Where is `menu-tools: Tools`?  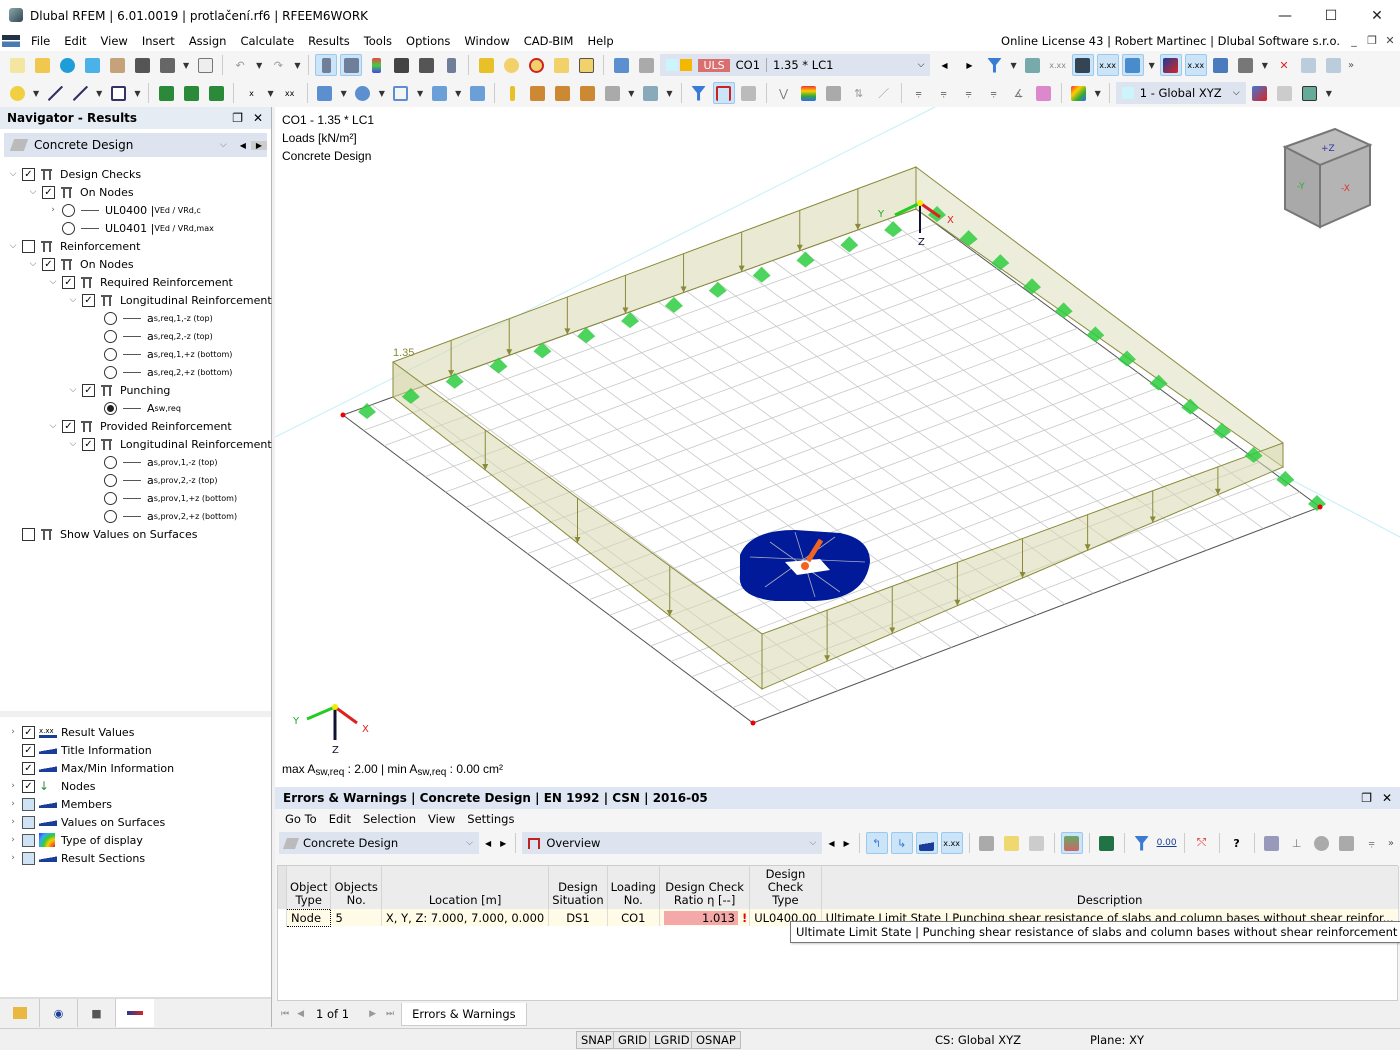 menu-tools: Tools is located at coordinates (378, 41).